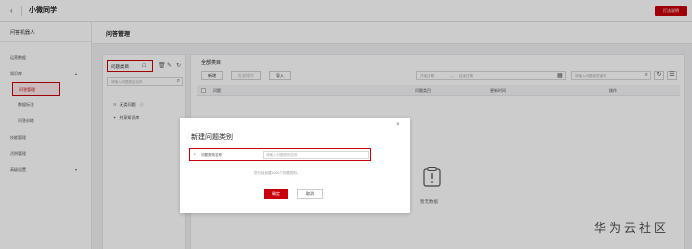 The height and width of the screenshot is (249, 692). I want to click on confirm-button: 确定, so click(276, 194).